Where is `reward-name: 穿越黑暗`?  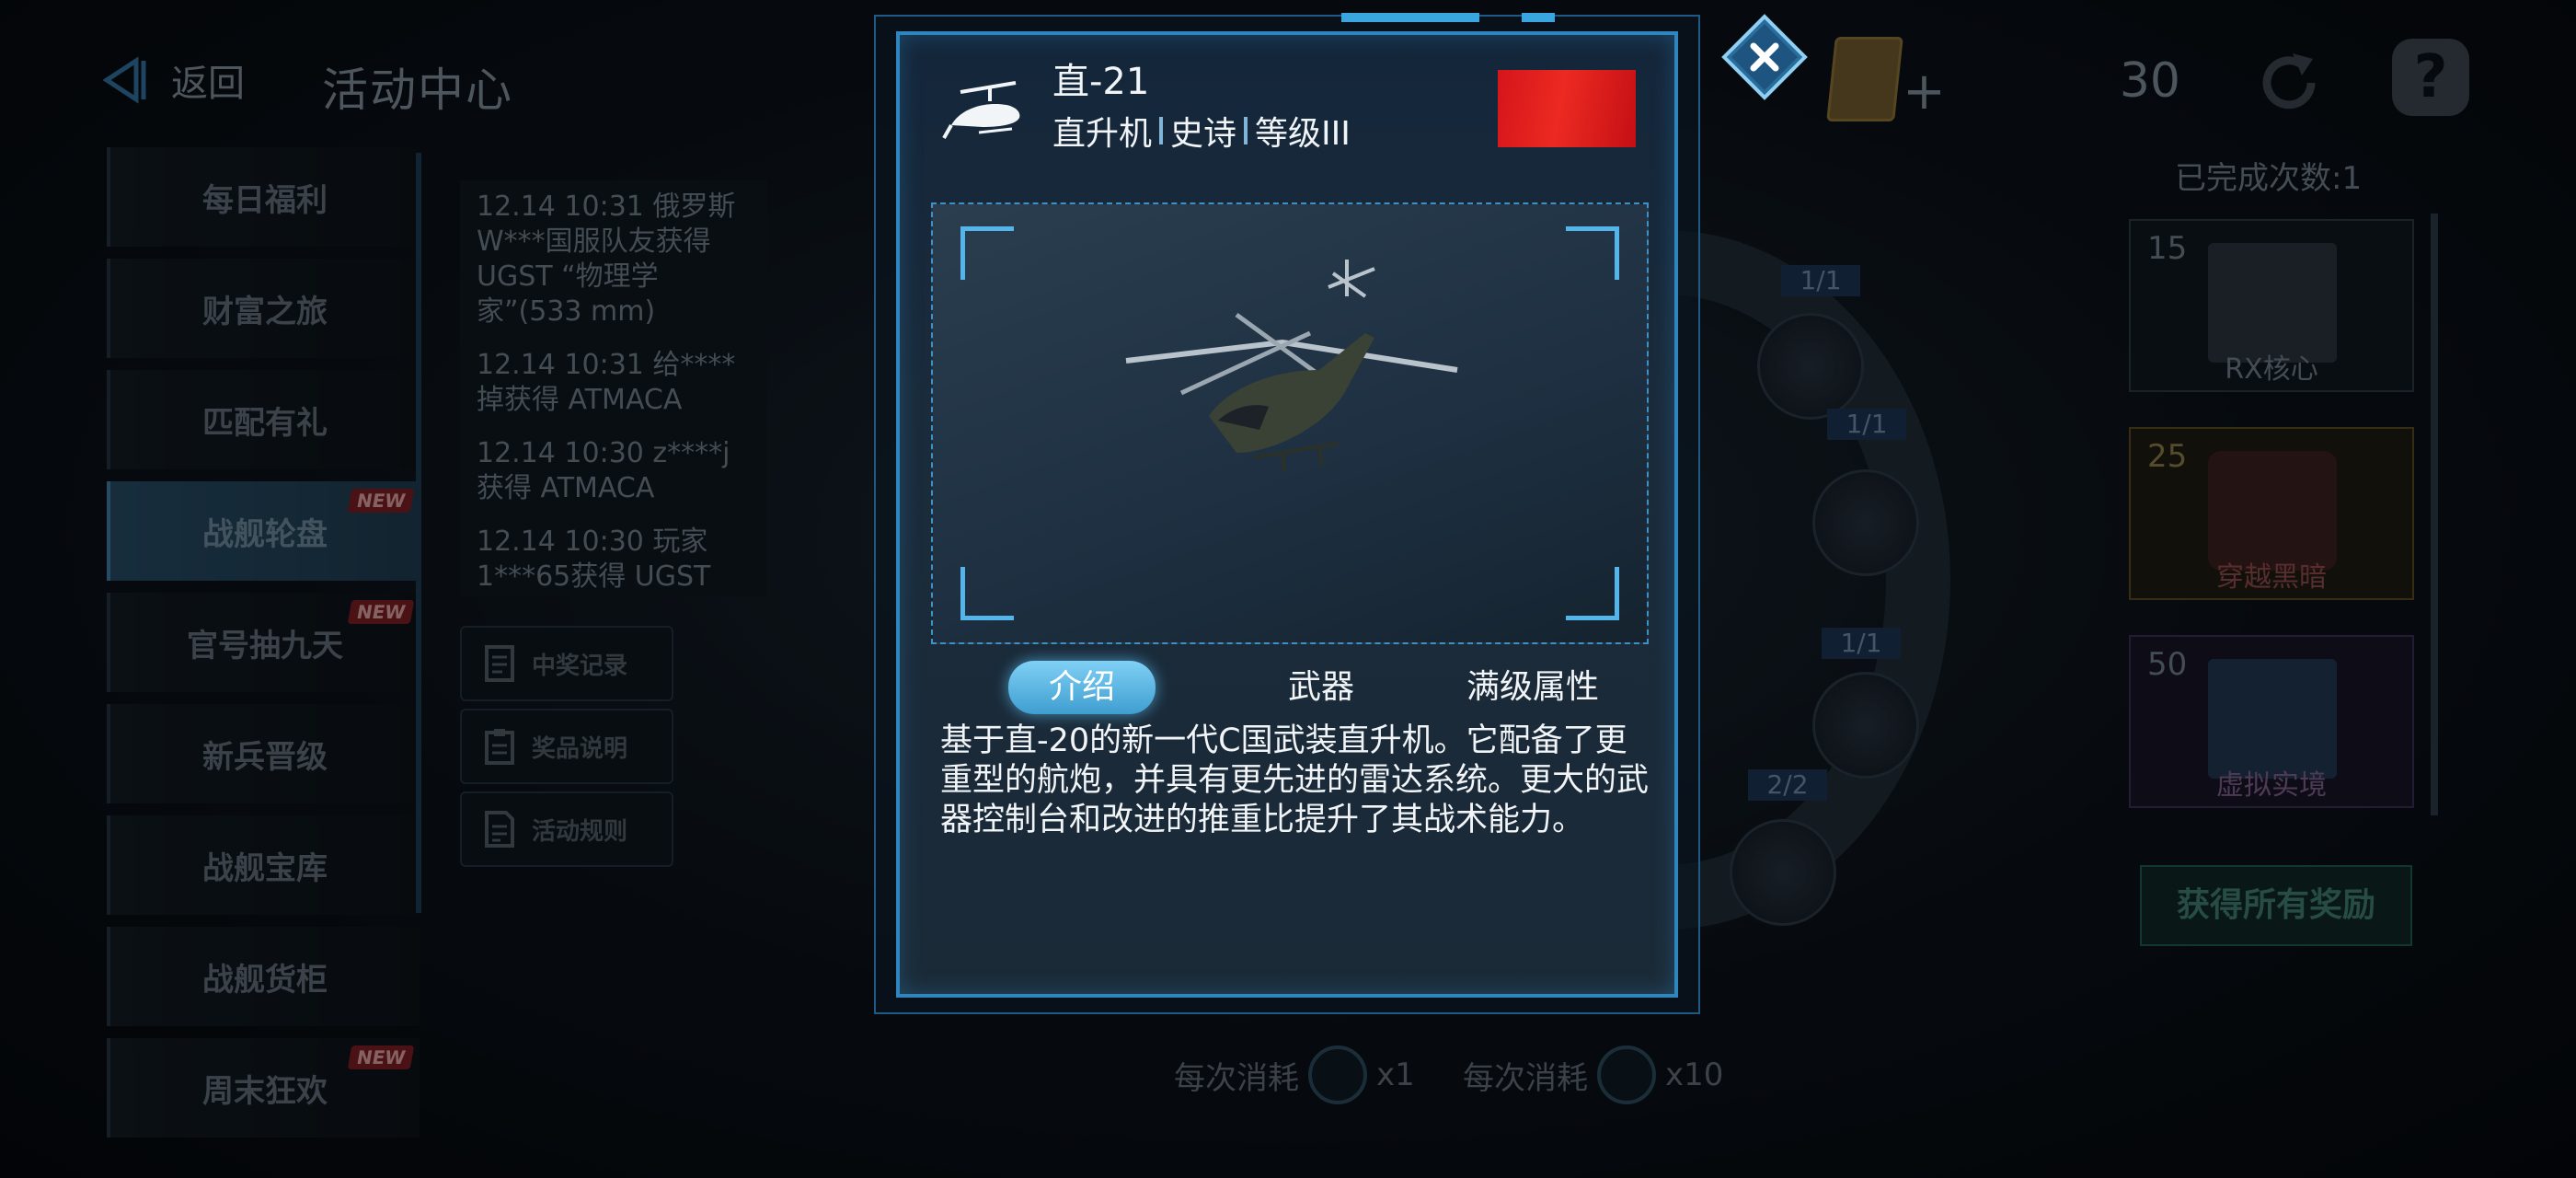
reward-name: 穿越黑暗 is located at coordinates (2271, 577).